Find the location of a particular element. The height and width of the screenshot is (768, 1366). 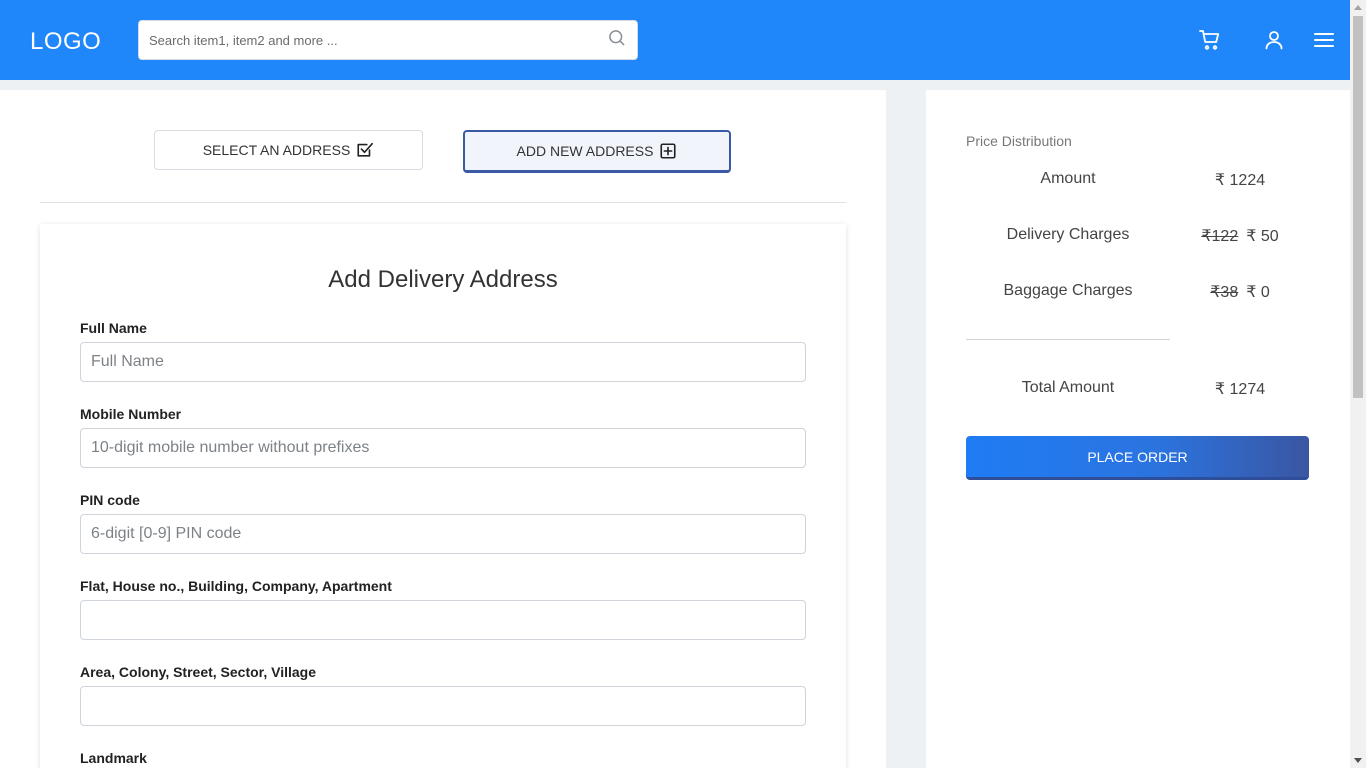

full-name-input is located at coordinates (443, 362).